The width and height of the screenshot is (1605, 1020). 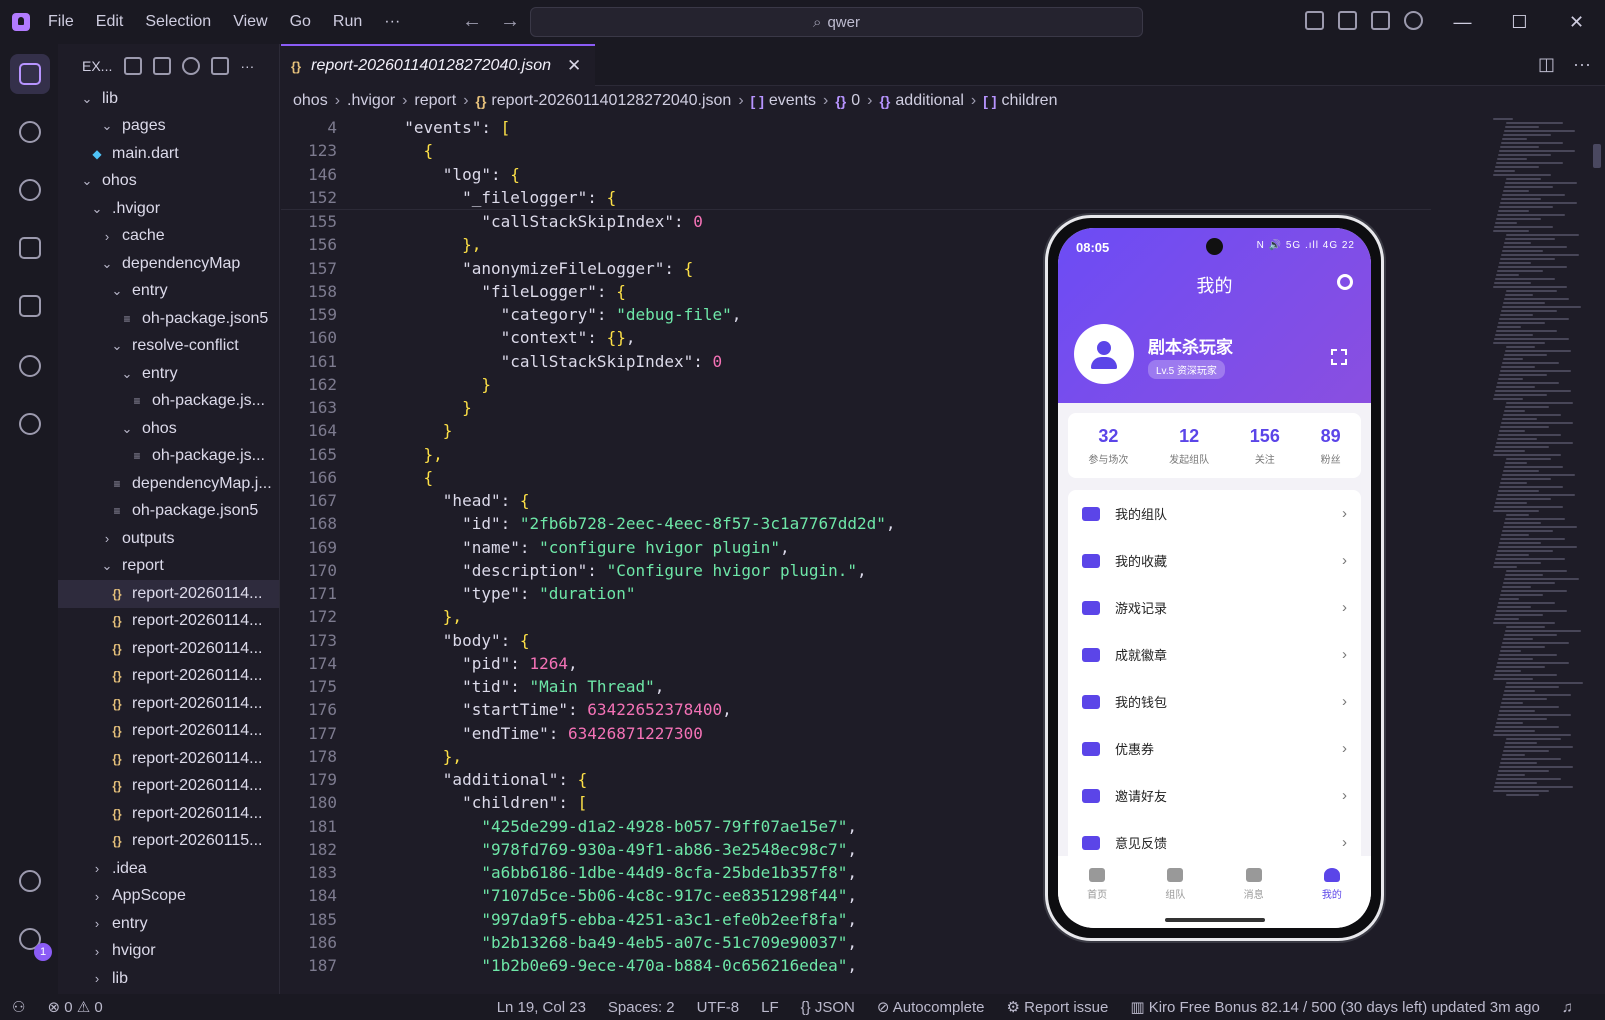 What do you see at coordinates (1597, 156) in the screenshot?
I see `editor-scrollbar` at bounding box center [1597, 156].